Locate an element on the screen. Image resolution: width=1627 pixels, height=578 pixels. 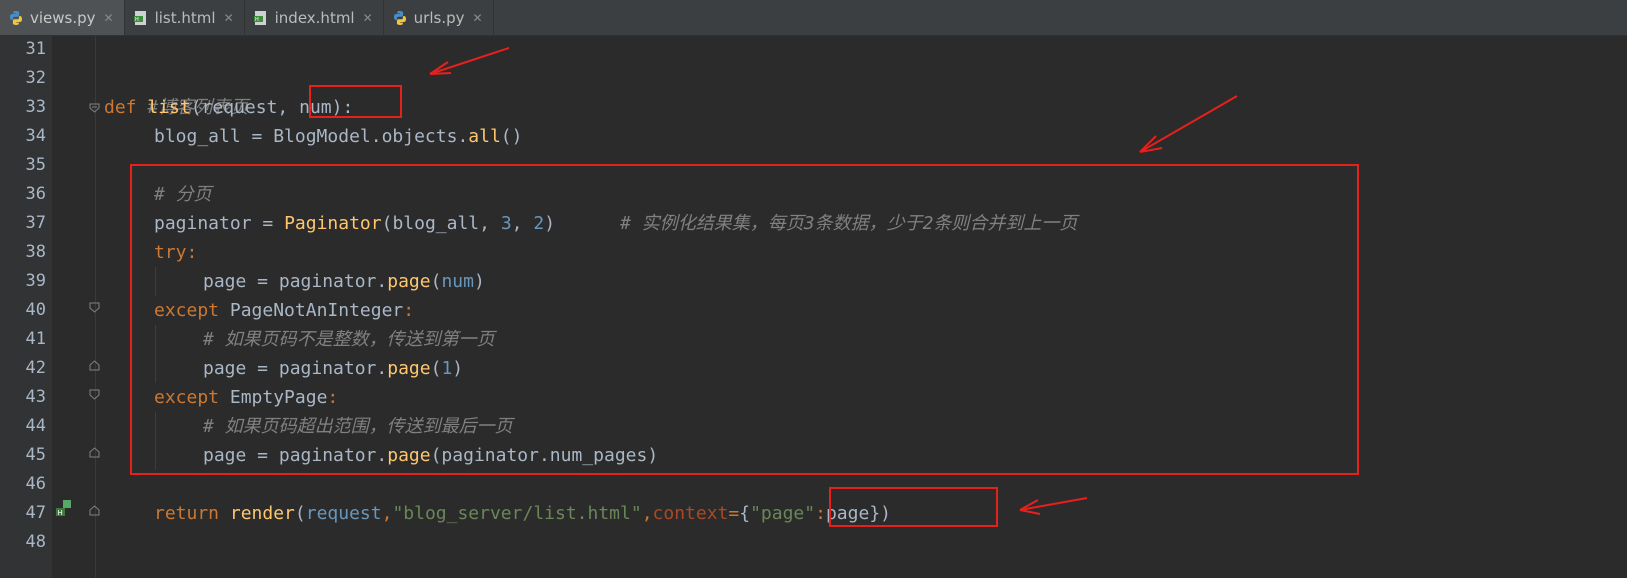
tab-label: list.html is located at coordinates (185, 17).